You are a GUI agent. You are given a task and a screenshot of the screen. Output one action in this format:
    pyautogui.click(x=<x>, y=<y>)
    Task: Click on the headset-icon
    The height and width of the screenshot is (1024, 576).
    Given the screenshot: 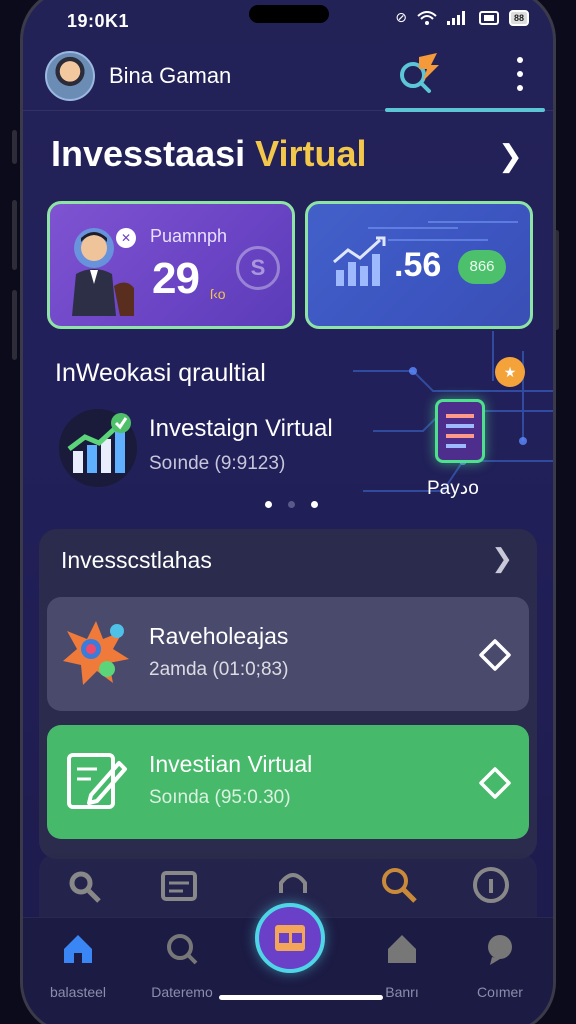 What is the action you would take?
    pyautogui.click(x=293, y=885)
    